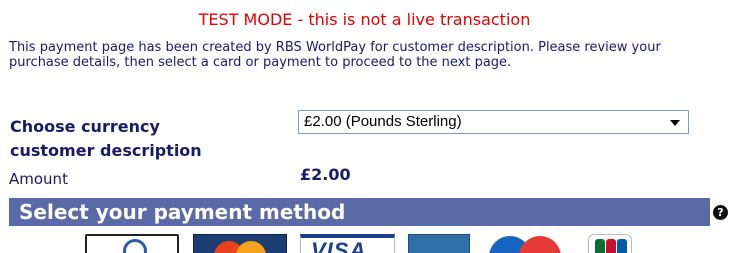  What do you see at coordinates (359, 212) in the screenshot?
I see `payment-method-header: Select your payment method` at bounding box center [359, 212].